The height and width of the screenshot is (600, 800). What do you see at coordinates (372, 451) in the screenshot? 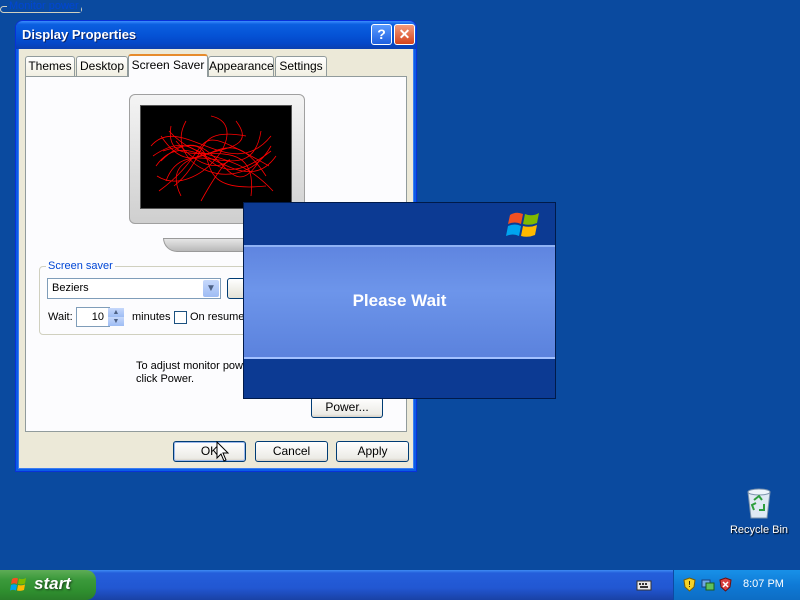
I see `apply-button: Apply` at bounding box center [372, 451].